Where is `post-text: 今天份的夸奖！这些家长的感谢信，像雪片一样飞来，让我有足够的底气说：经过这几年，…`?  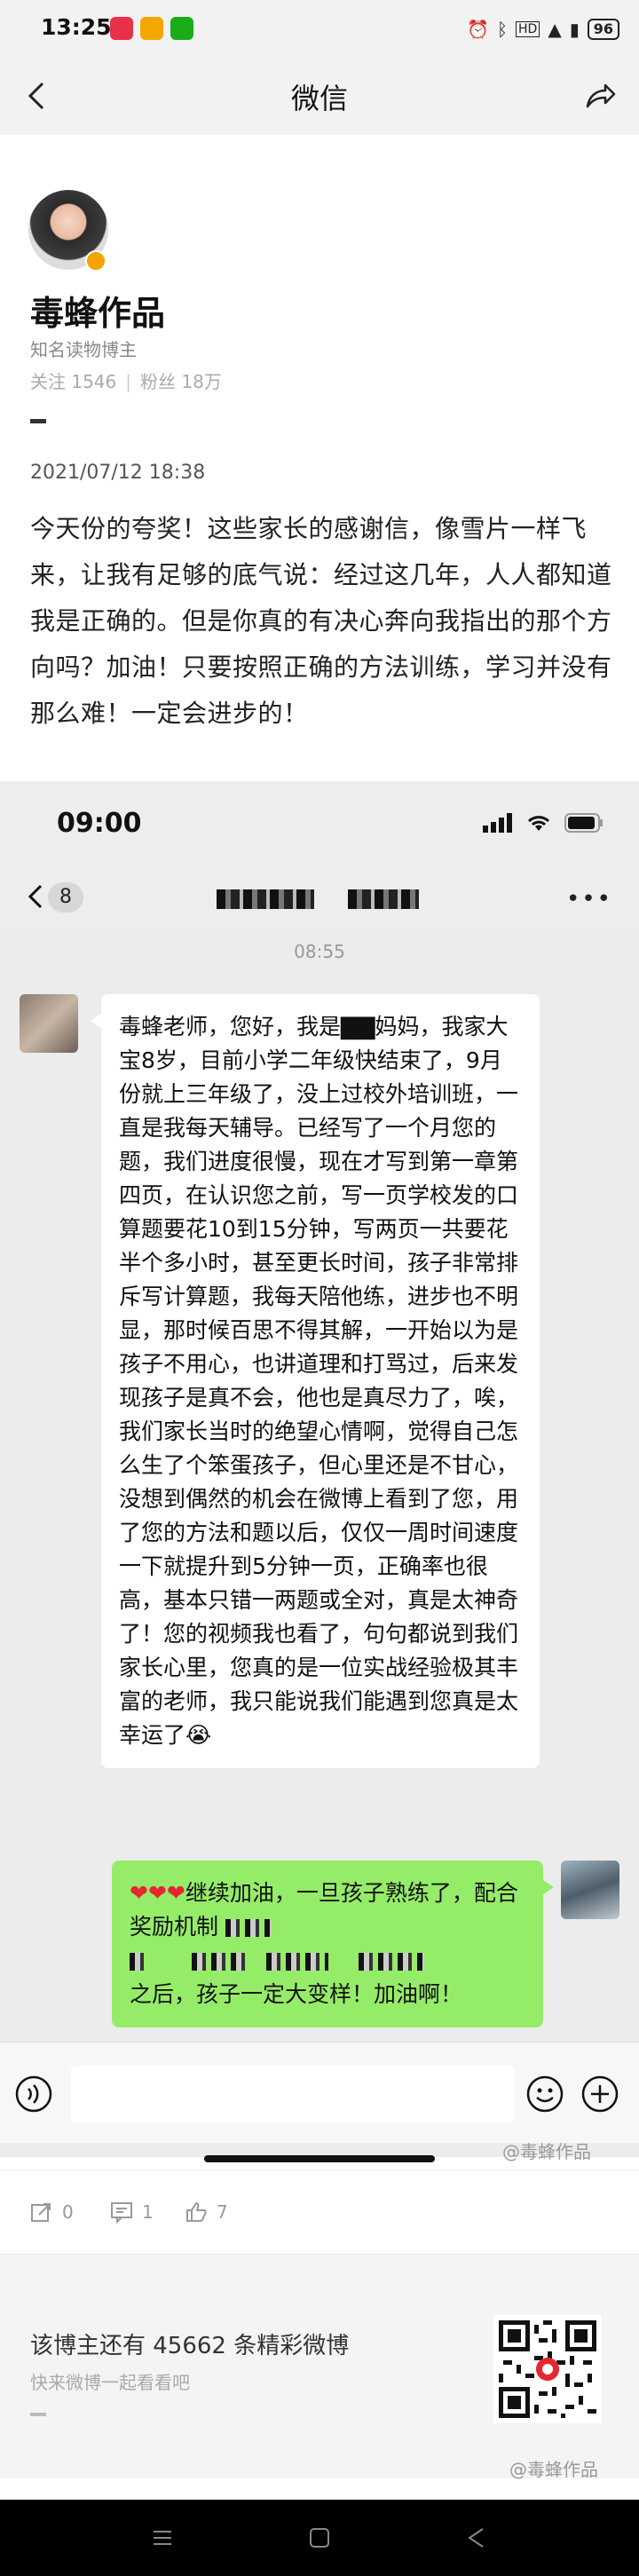
post-text: 今天份的夸奖！这些家长的感谢信，像雪片一样飞来，让我有足够的底气说：经过这几年，… is located at coordinates (321, 621).